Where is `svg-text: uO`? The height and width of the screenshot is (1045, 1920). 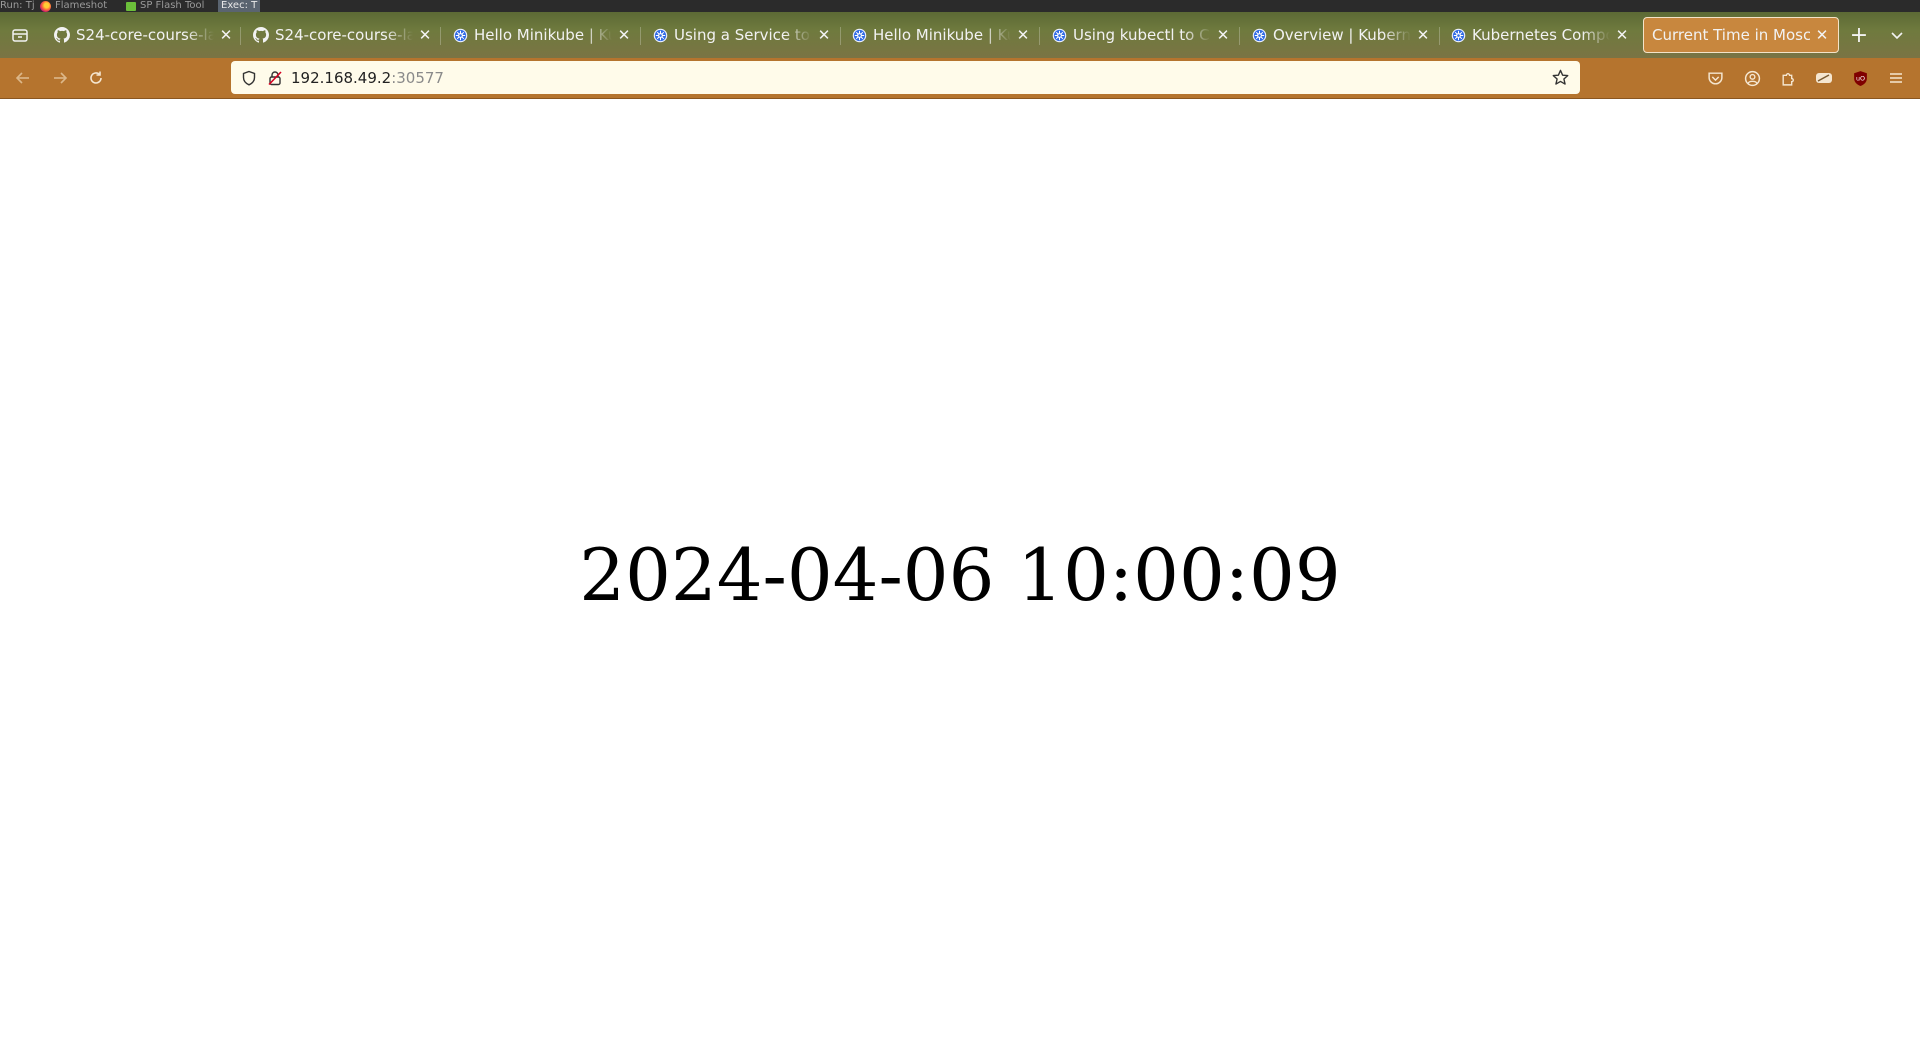
svg-text: uO is located at coordinates (1859, 78).